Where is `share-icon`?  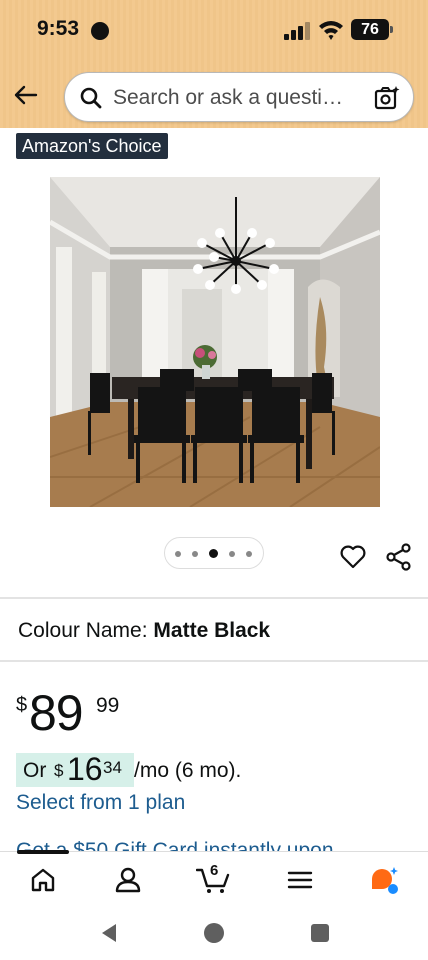
share-icon is located at coordinates (399, 557).